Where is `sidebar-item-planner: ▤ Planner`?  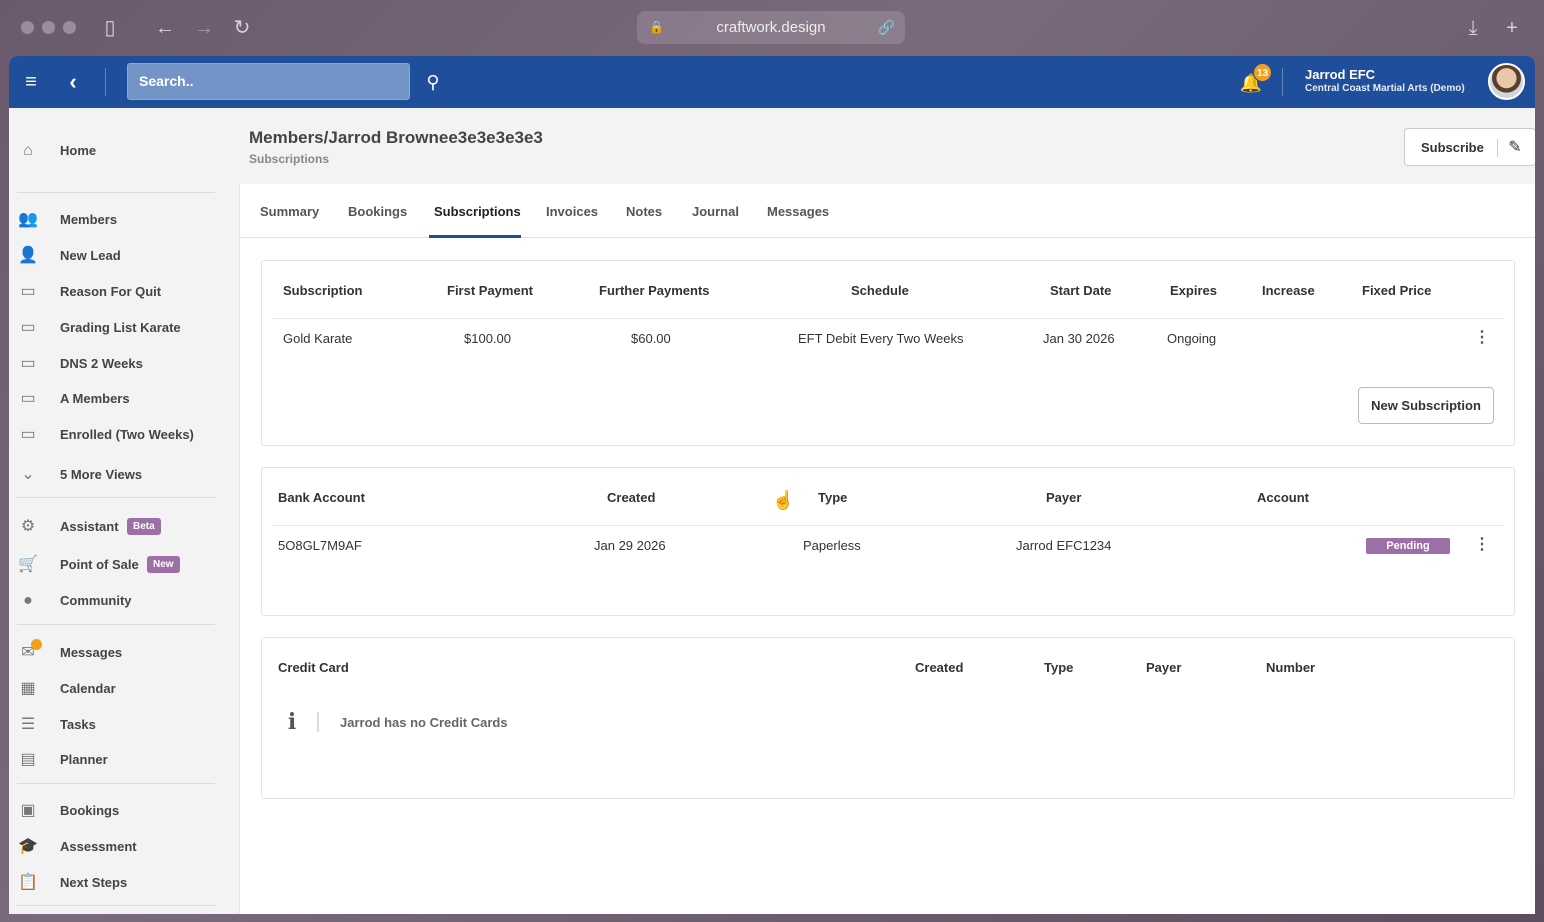 sidebar-item-planner: ▤ Planner is located at coordinates (124, 760).